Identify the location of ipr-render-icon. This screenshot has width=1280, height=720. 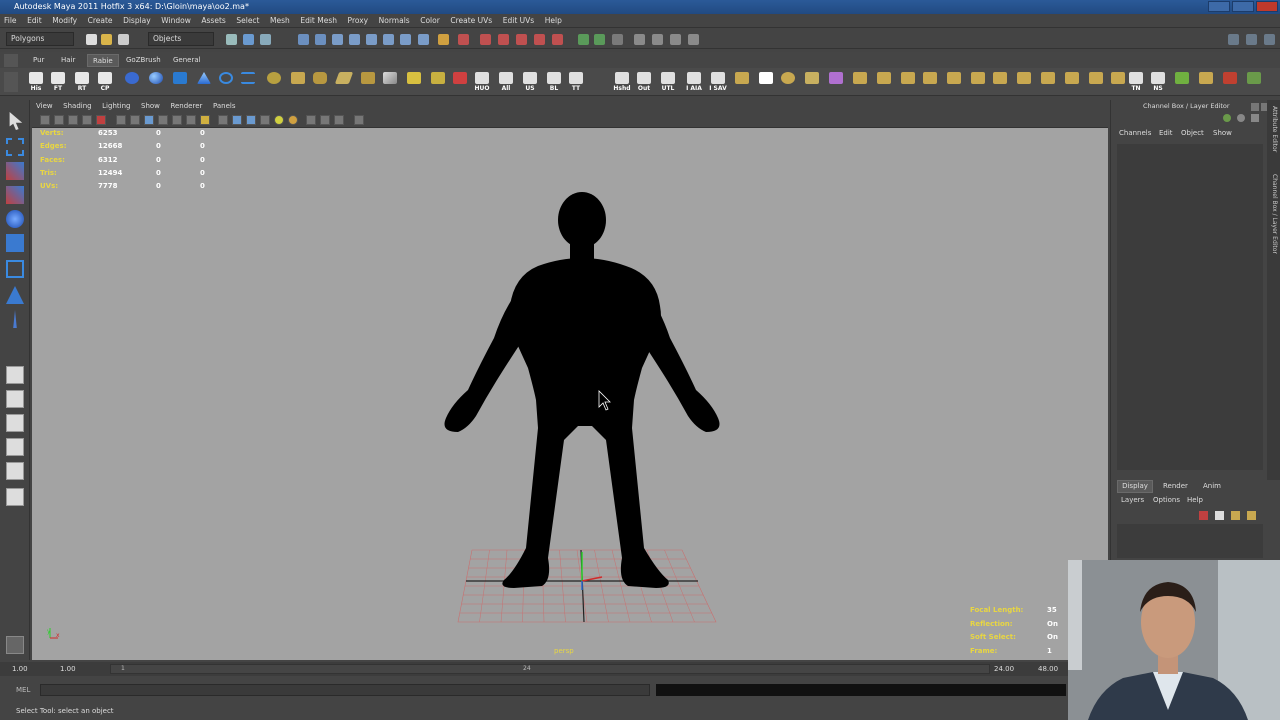
(657, 39).